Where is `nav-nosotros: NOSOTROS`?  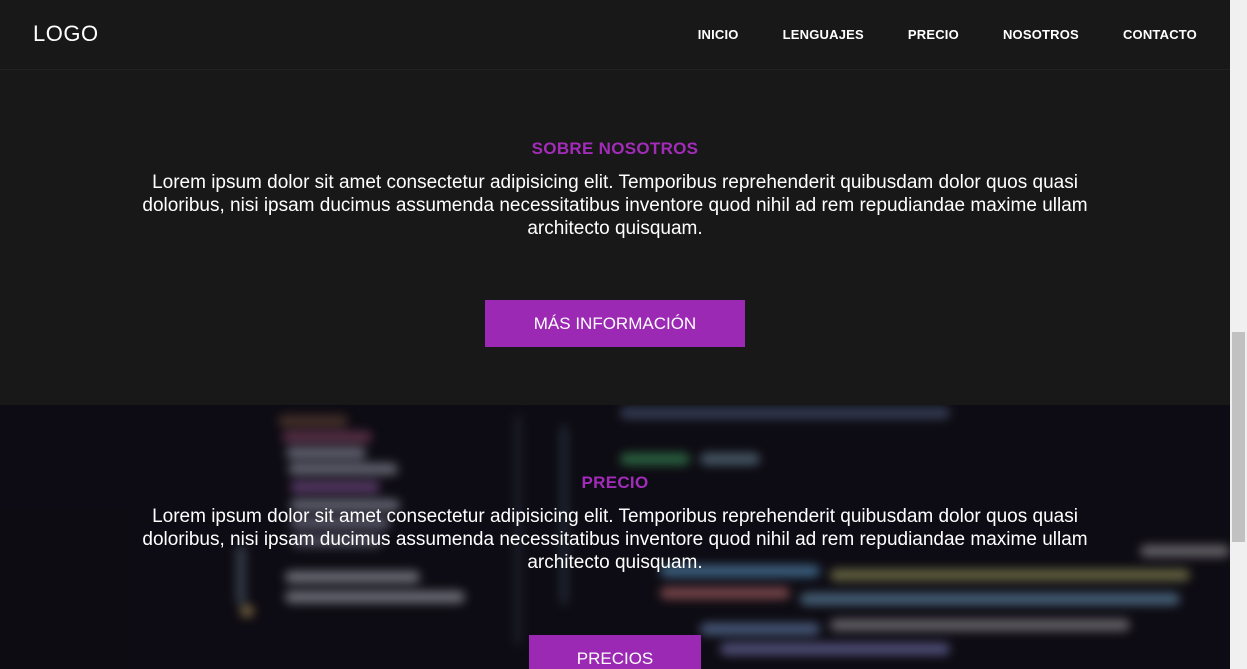 nav-nosotros: NOSOTROS is located at coordinates (1041, 34).